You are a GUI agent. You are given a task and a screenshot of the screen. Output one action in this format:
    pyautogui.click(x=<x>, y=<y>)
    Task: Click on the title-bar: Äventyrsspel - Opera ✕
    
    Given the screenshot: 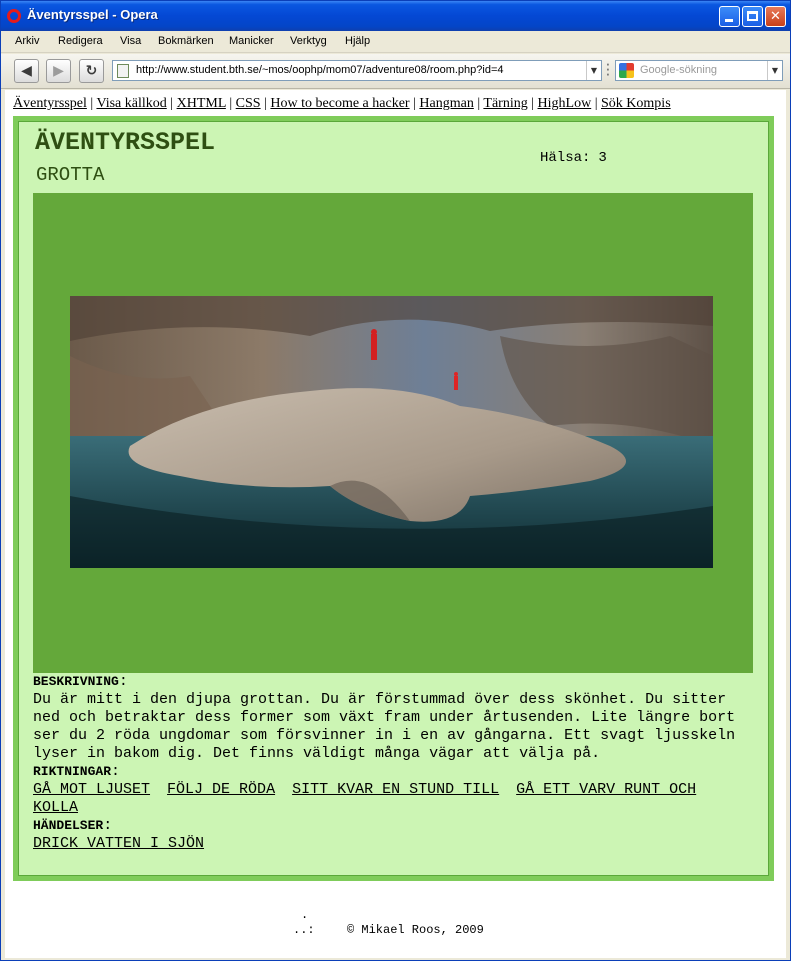 What is the action you would take?
    pyautogui.click(x=395, y=16)
    